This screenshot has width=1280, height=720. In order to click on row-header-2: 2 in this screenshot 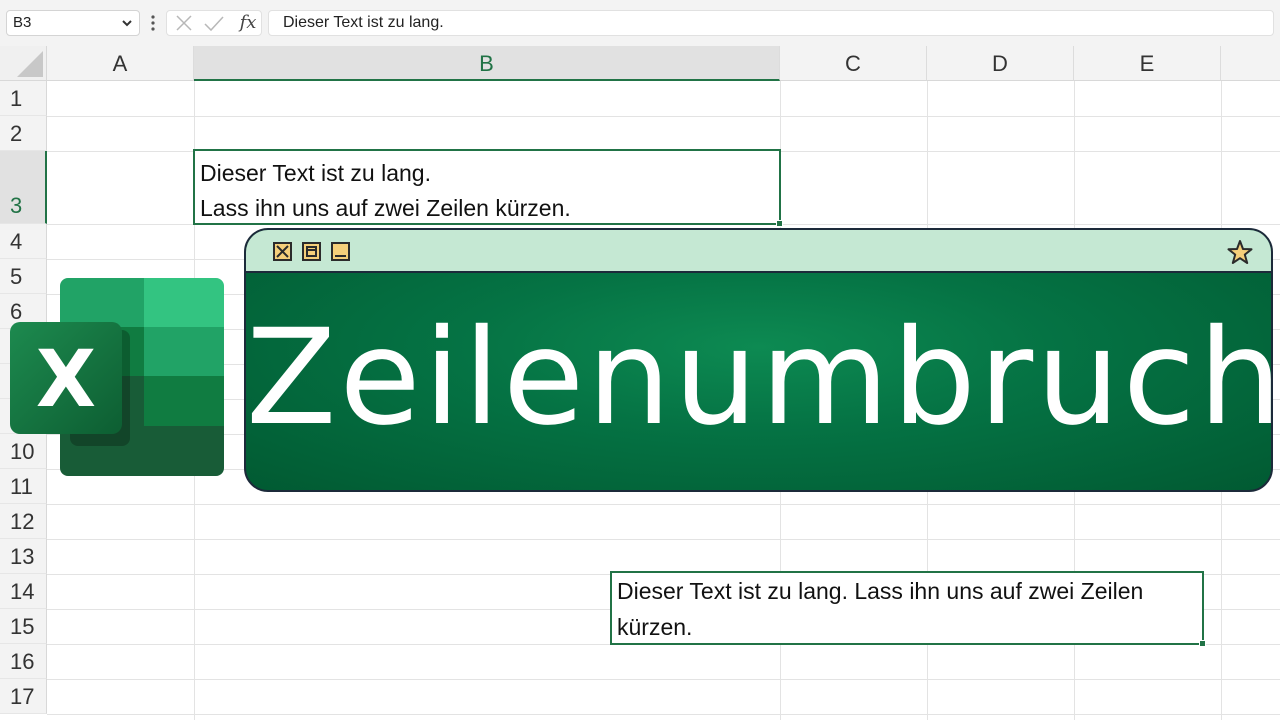, I will do `click(23, 133)`.